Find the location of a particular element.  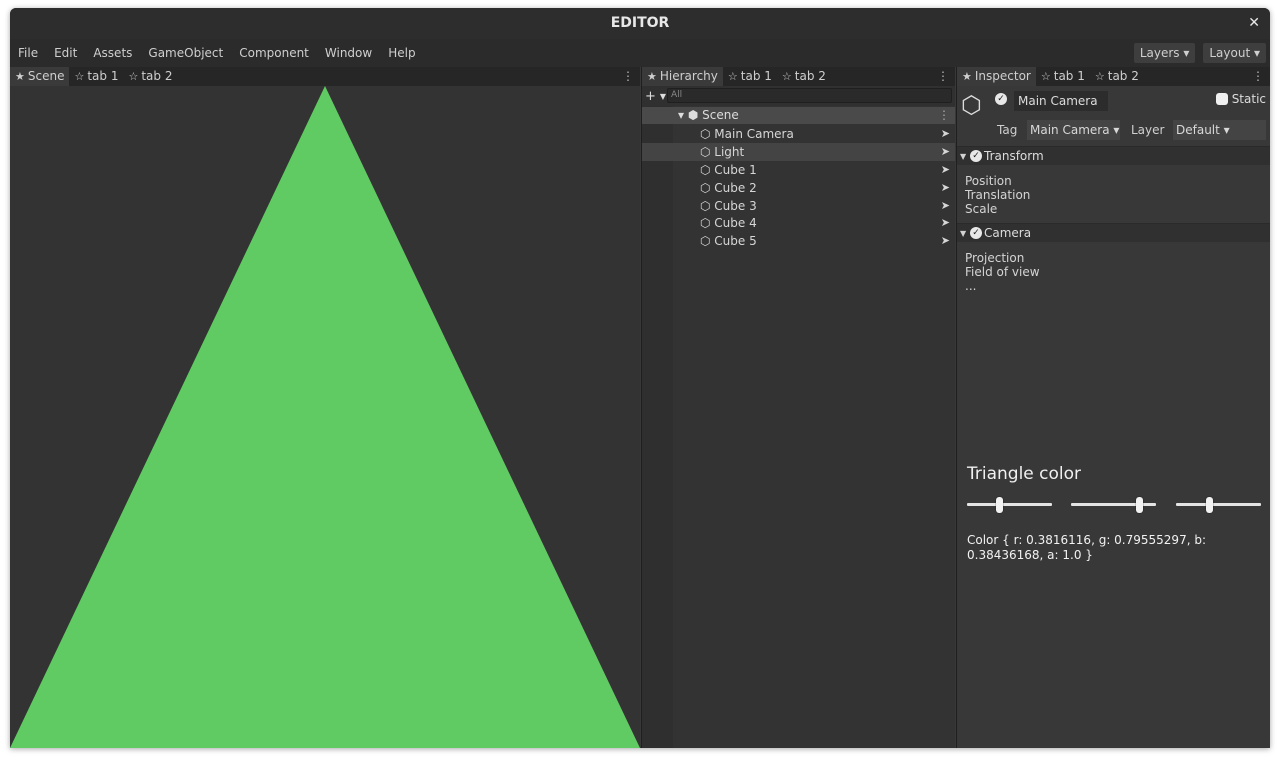

tab-hierarchy: ★ Hierarchy is located at coordinates (682, 76).